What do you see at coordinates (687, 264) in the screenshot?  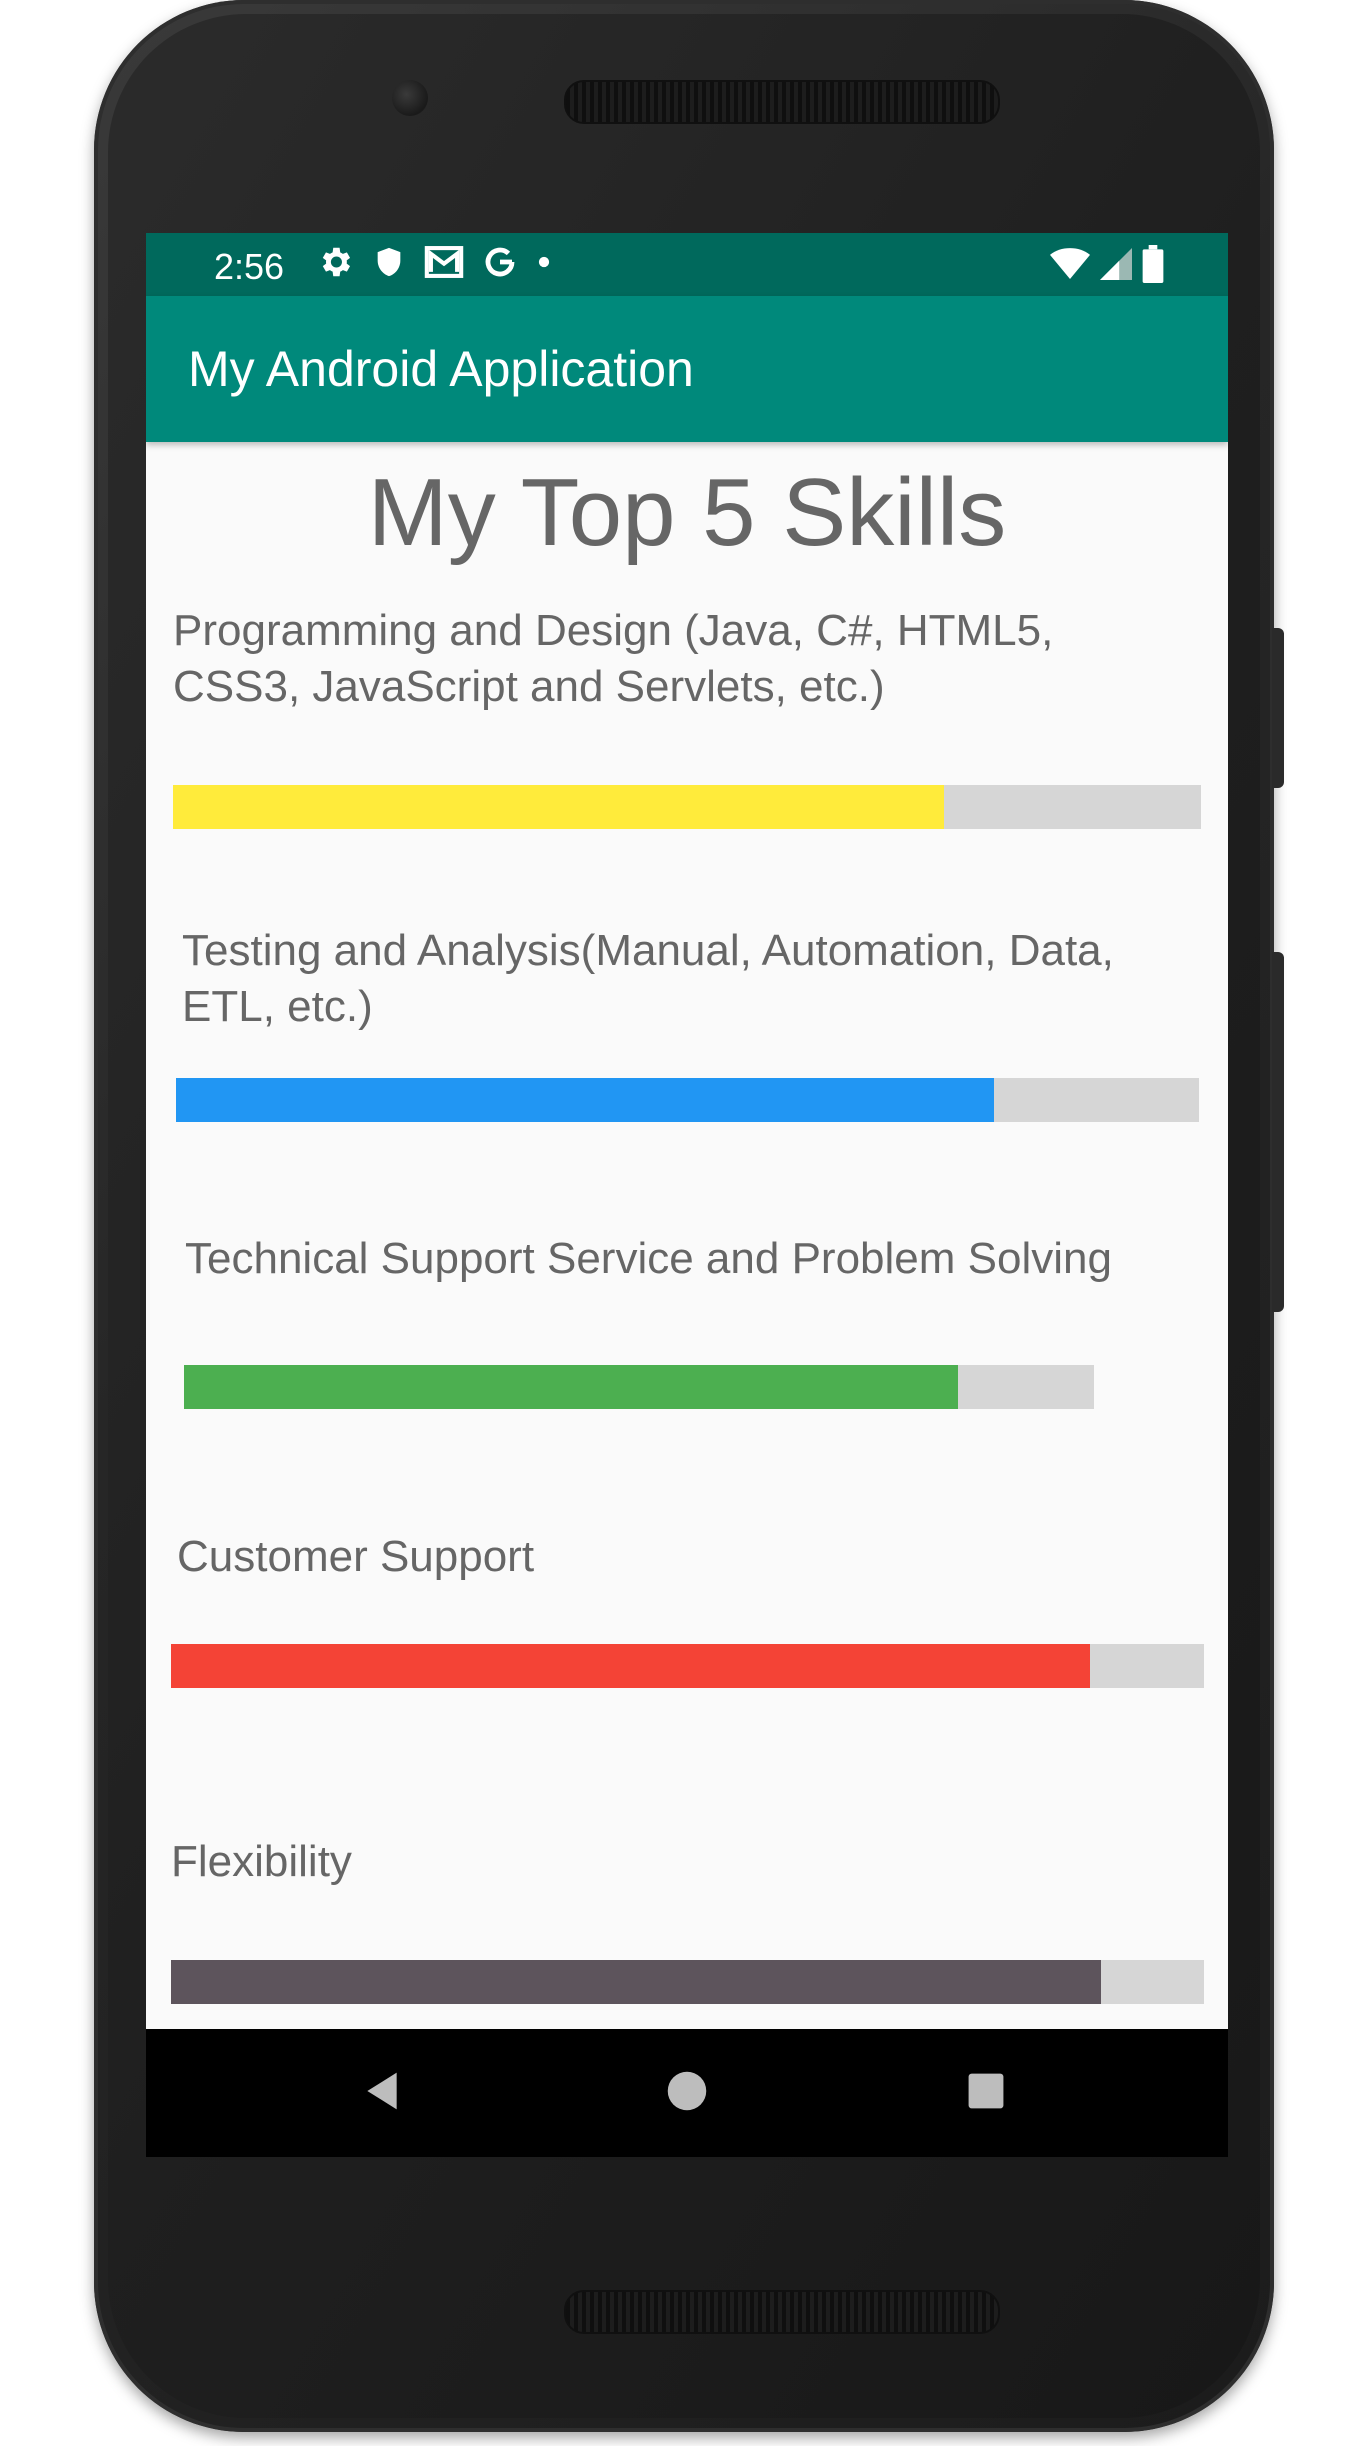 I see `status-bar: 2:56` at bounding box center [687, 264].